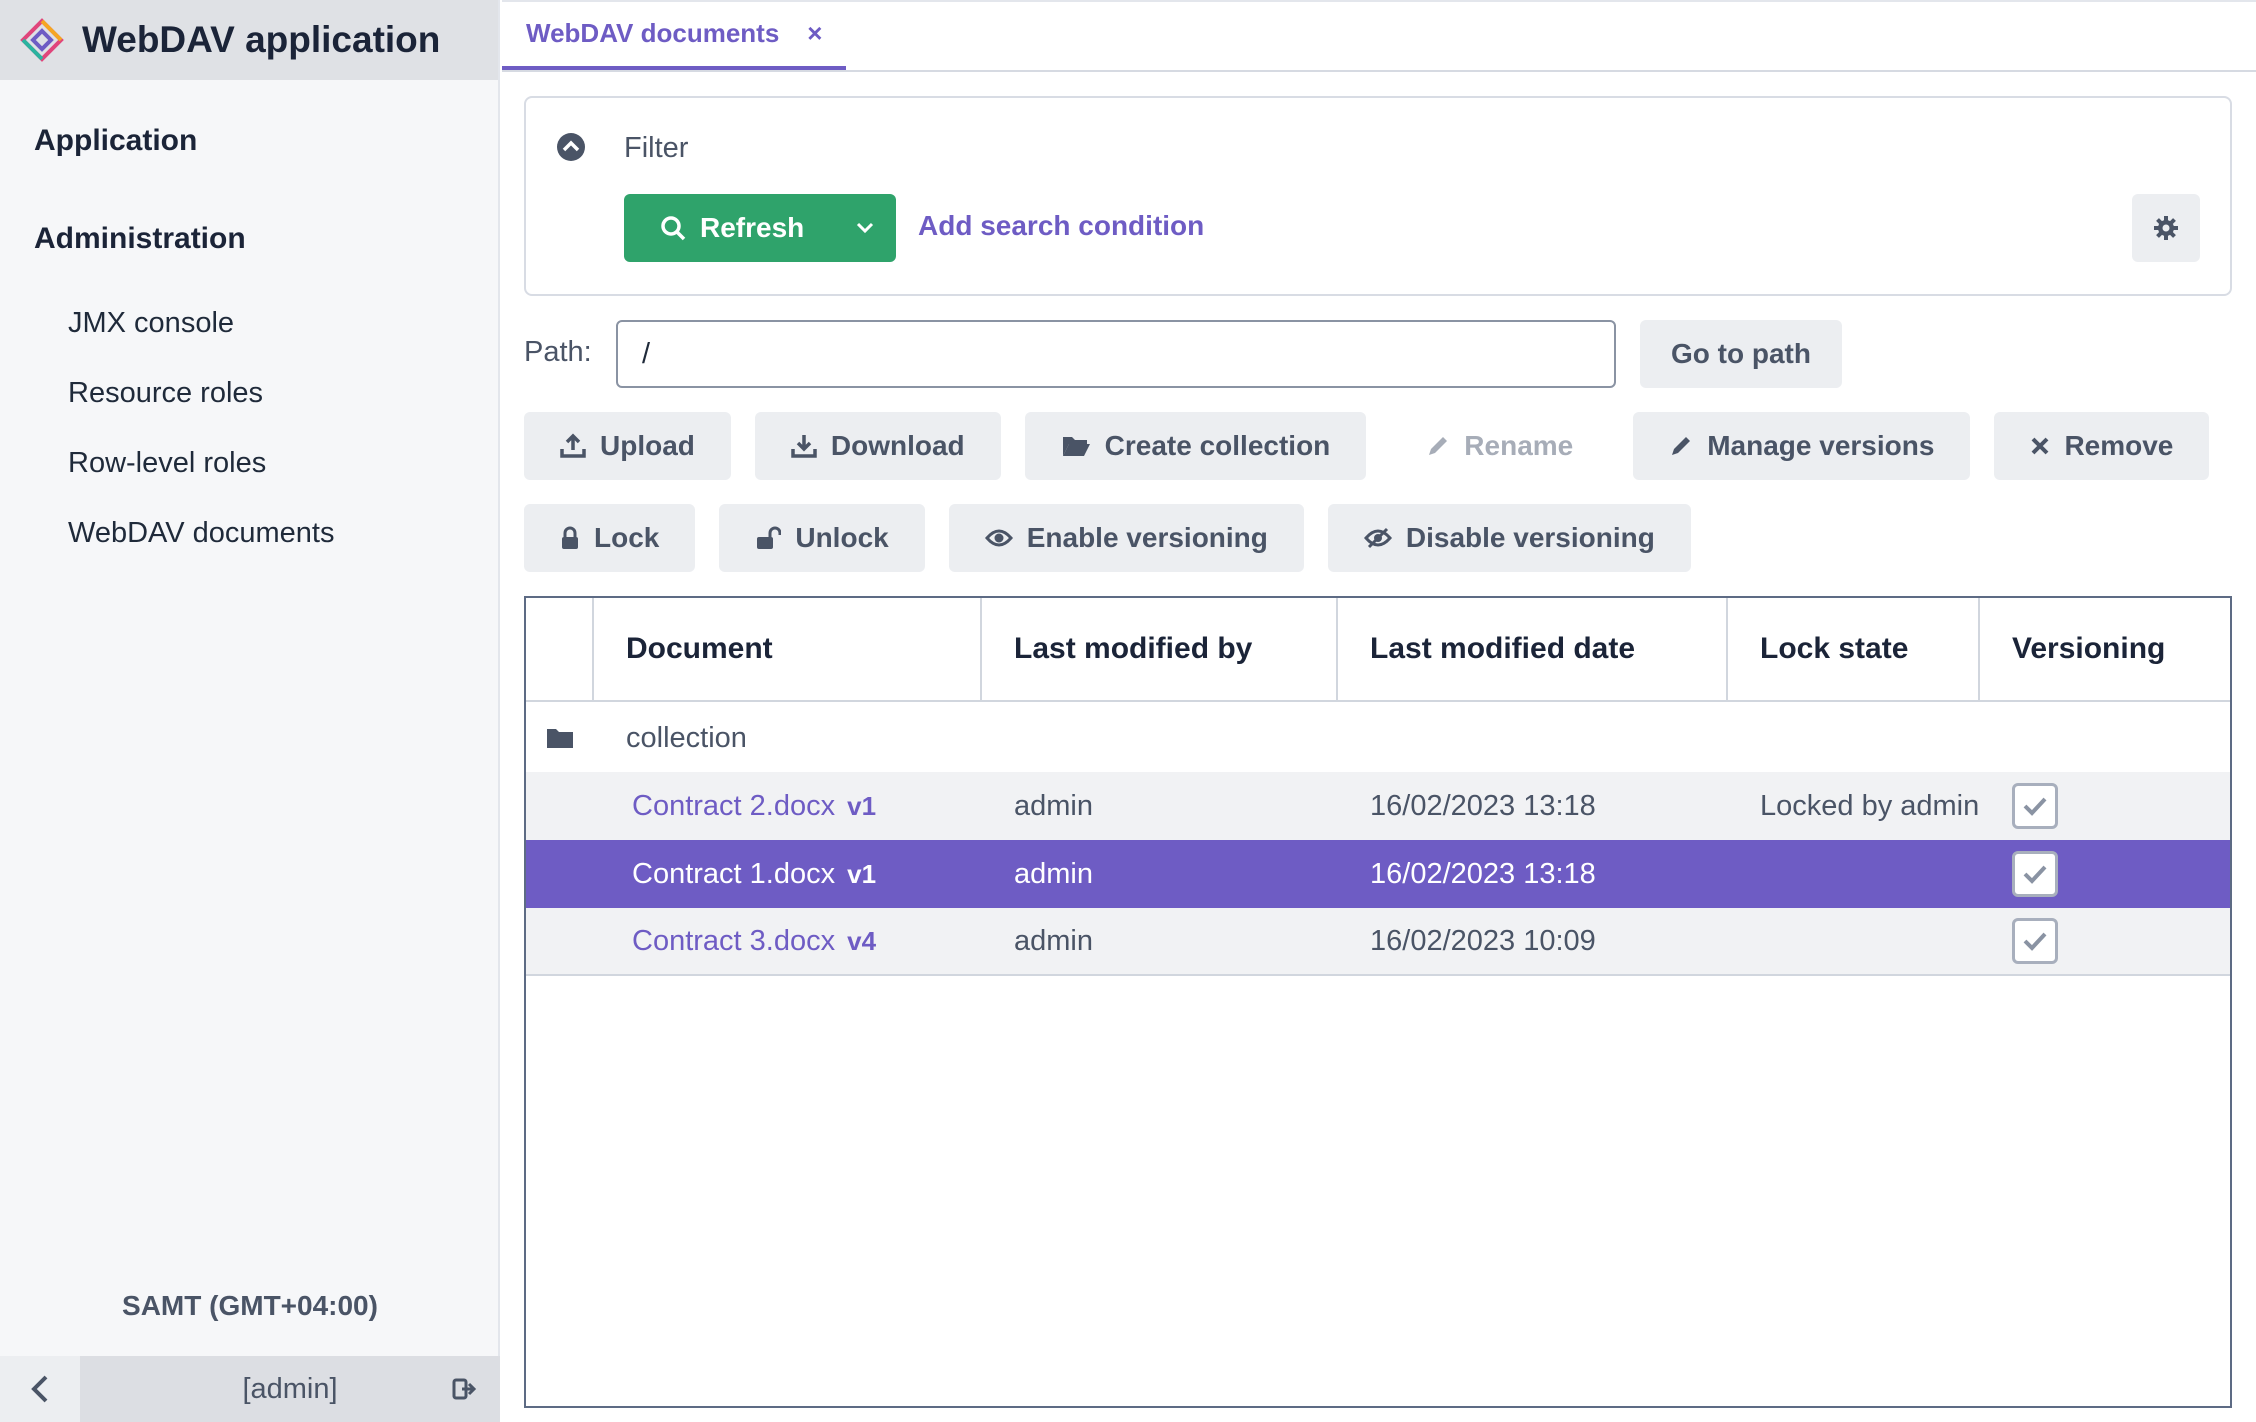  I want to click on column-header-versioning: Versioning, so click(2105, 649).